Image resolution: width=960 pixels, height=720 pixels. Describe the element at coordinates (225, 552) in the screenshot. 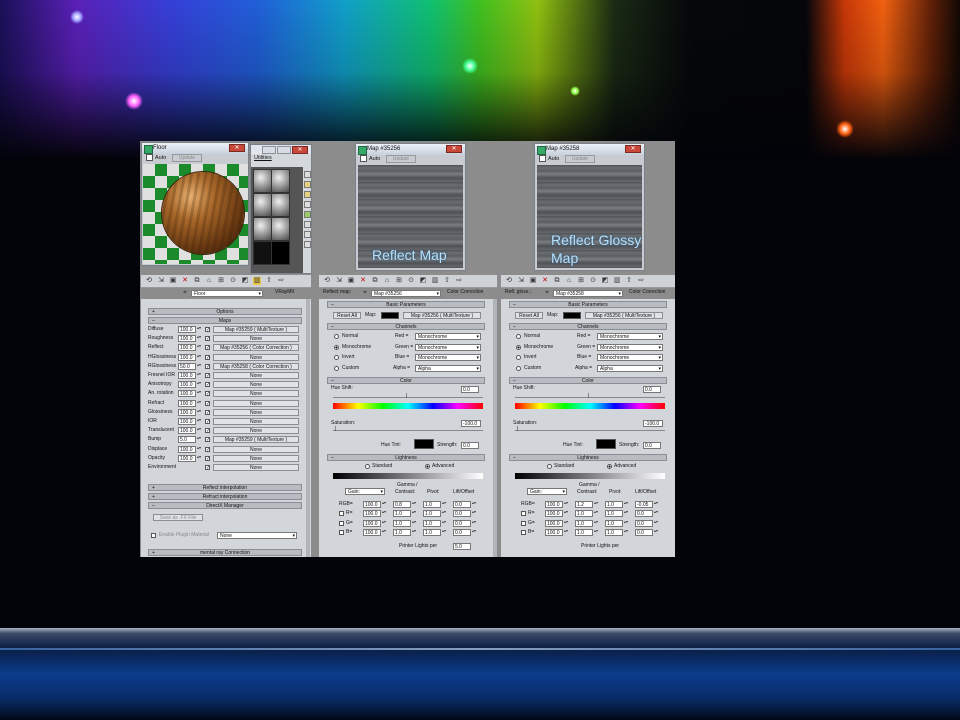

I see `rollout-mental-ray-connection: + mental ray Connection` at that location.